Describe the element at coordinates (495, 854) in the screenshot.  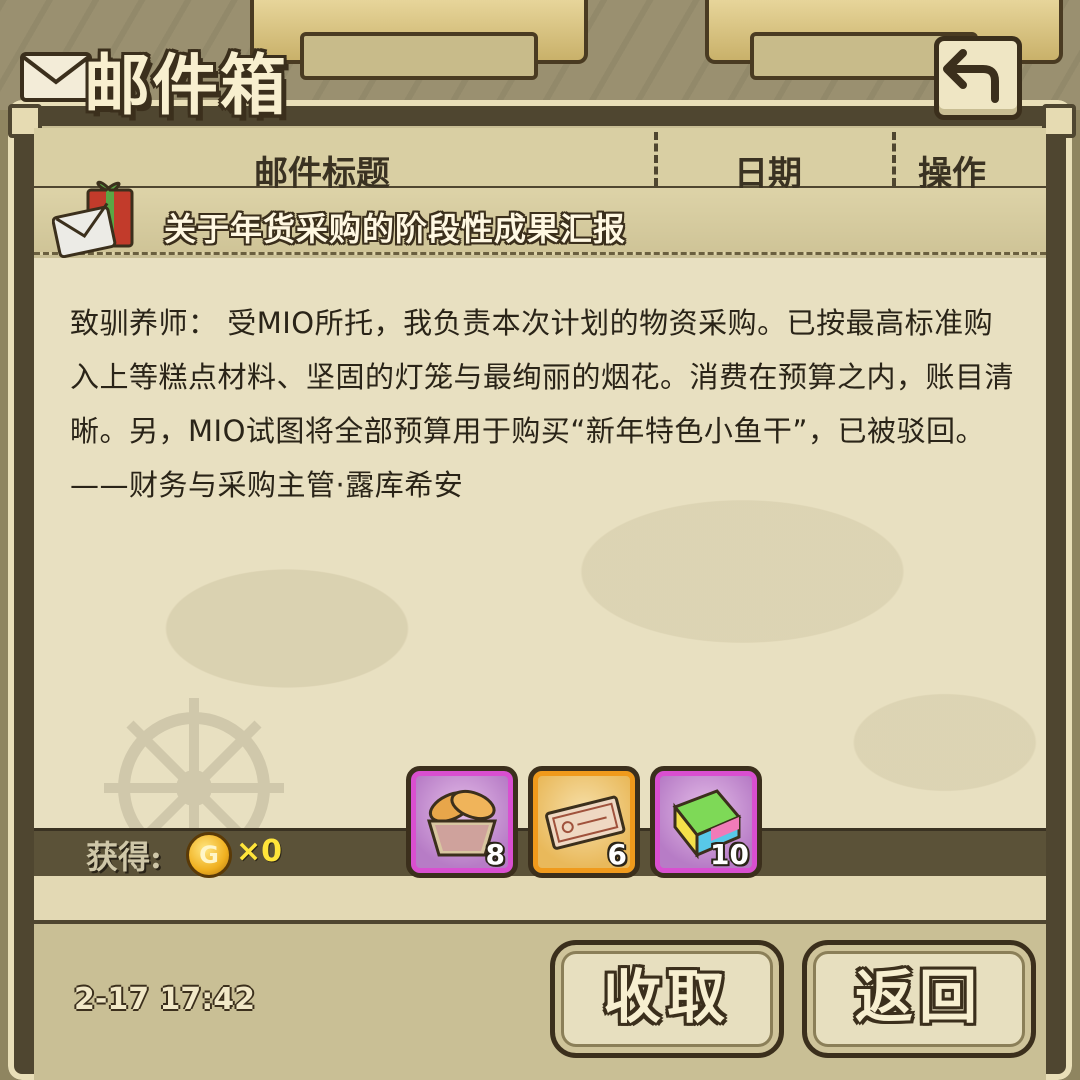
I see `item-count: 8` at that location.